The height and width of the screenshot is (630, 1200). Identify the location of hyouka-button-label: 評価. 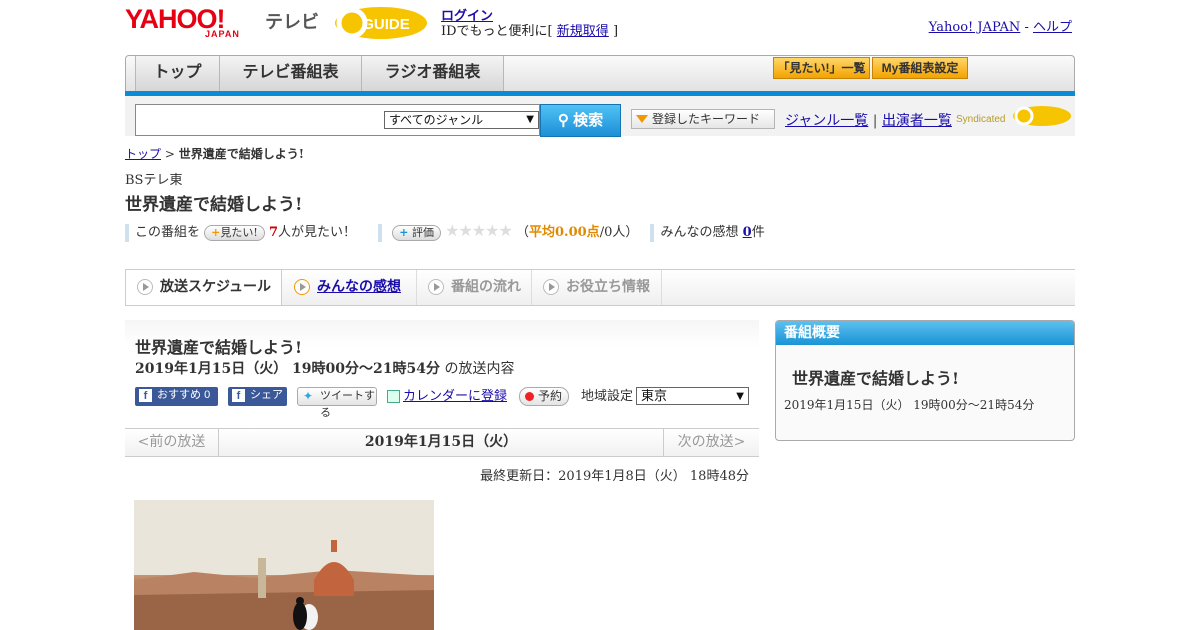
(423, 232).